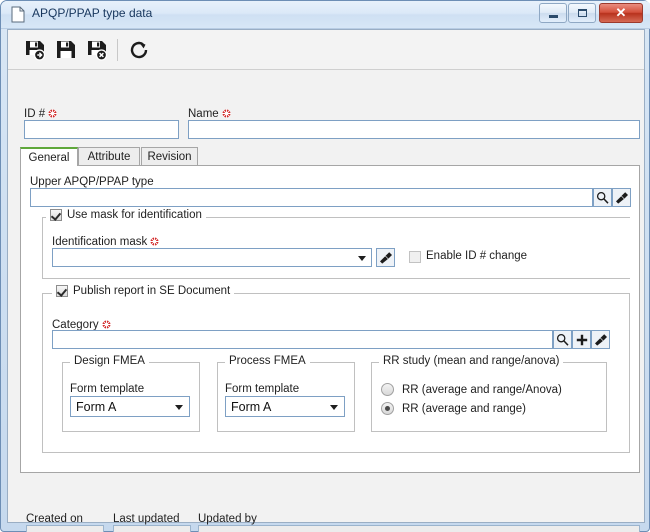 Image resolution: width=650 pixels, height=532 pixels. What do you see at coordinates (251, 406) in the screenshot?
I see `process-fmea-template-value: Form A` at bounding box center [251, 406].